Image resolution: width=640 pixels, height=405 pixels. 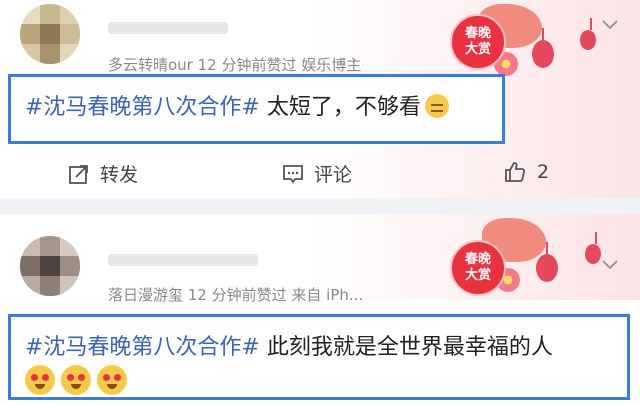 What do you see at coordinates (333, 175) in the screenshot?
I see `comment-label: 评论` at bounding box center [333, 175].